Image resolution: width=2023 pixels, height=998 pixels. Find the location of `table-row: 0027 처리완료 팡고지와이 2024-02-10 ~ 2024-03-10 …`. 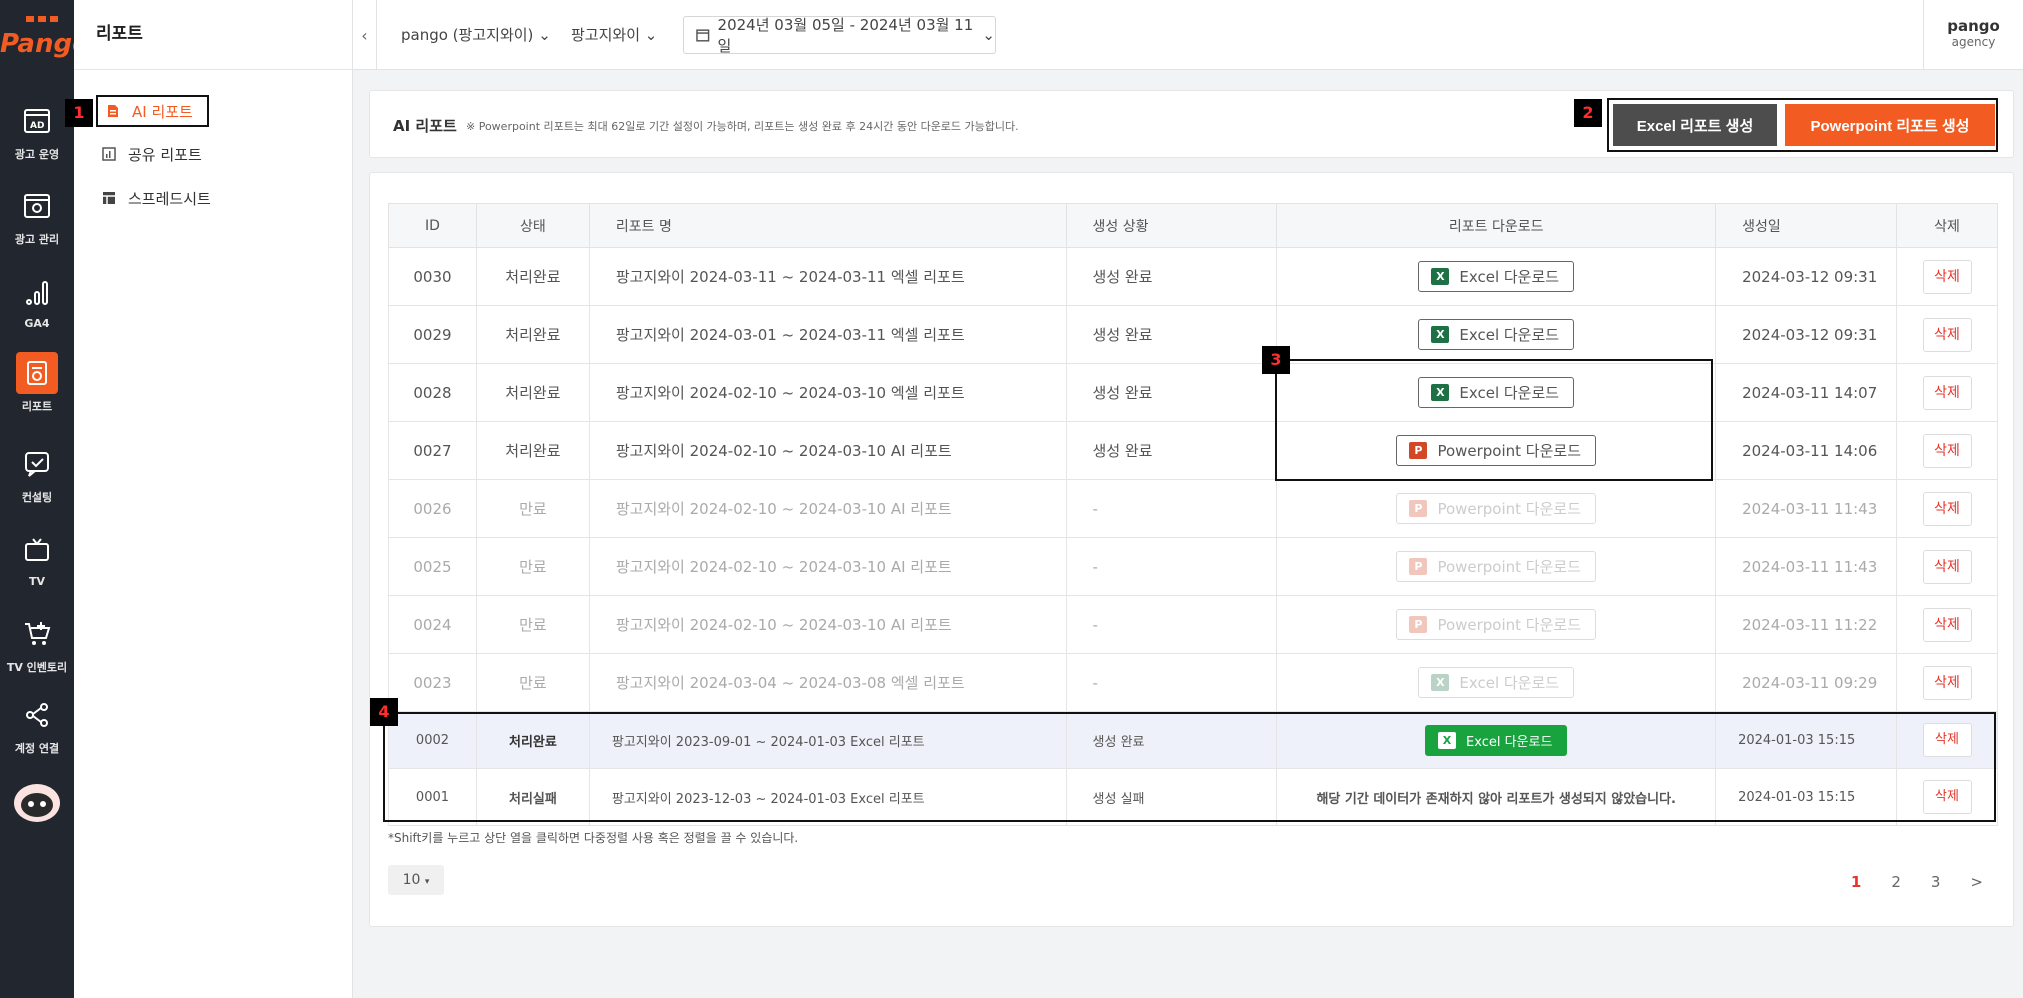

table-row: 0027 처리완료 팡고지와이 2024-02-10 ~ 2024-03-10 … is located at coordinates (1193, 450).